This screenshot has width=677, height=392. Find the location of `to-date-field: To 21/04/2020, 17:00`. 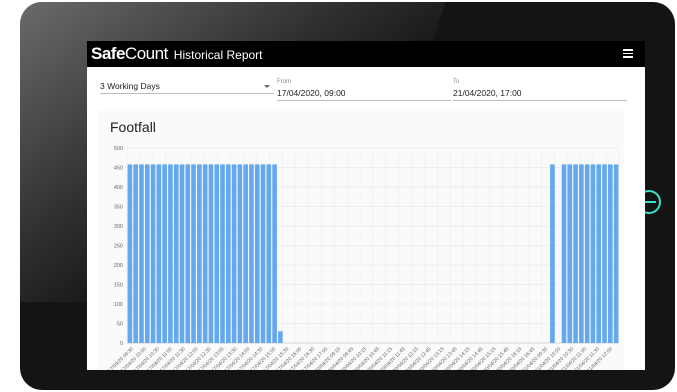

to-date-field: To 21/04/2020, 17:00 is located at coordinates (540, 90).